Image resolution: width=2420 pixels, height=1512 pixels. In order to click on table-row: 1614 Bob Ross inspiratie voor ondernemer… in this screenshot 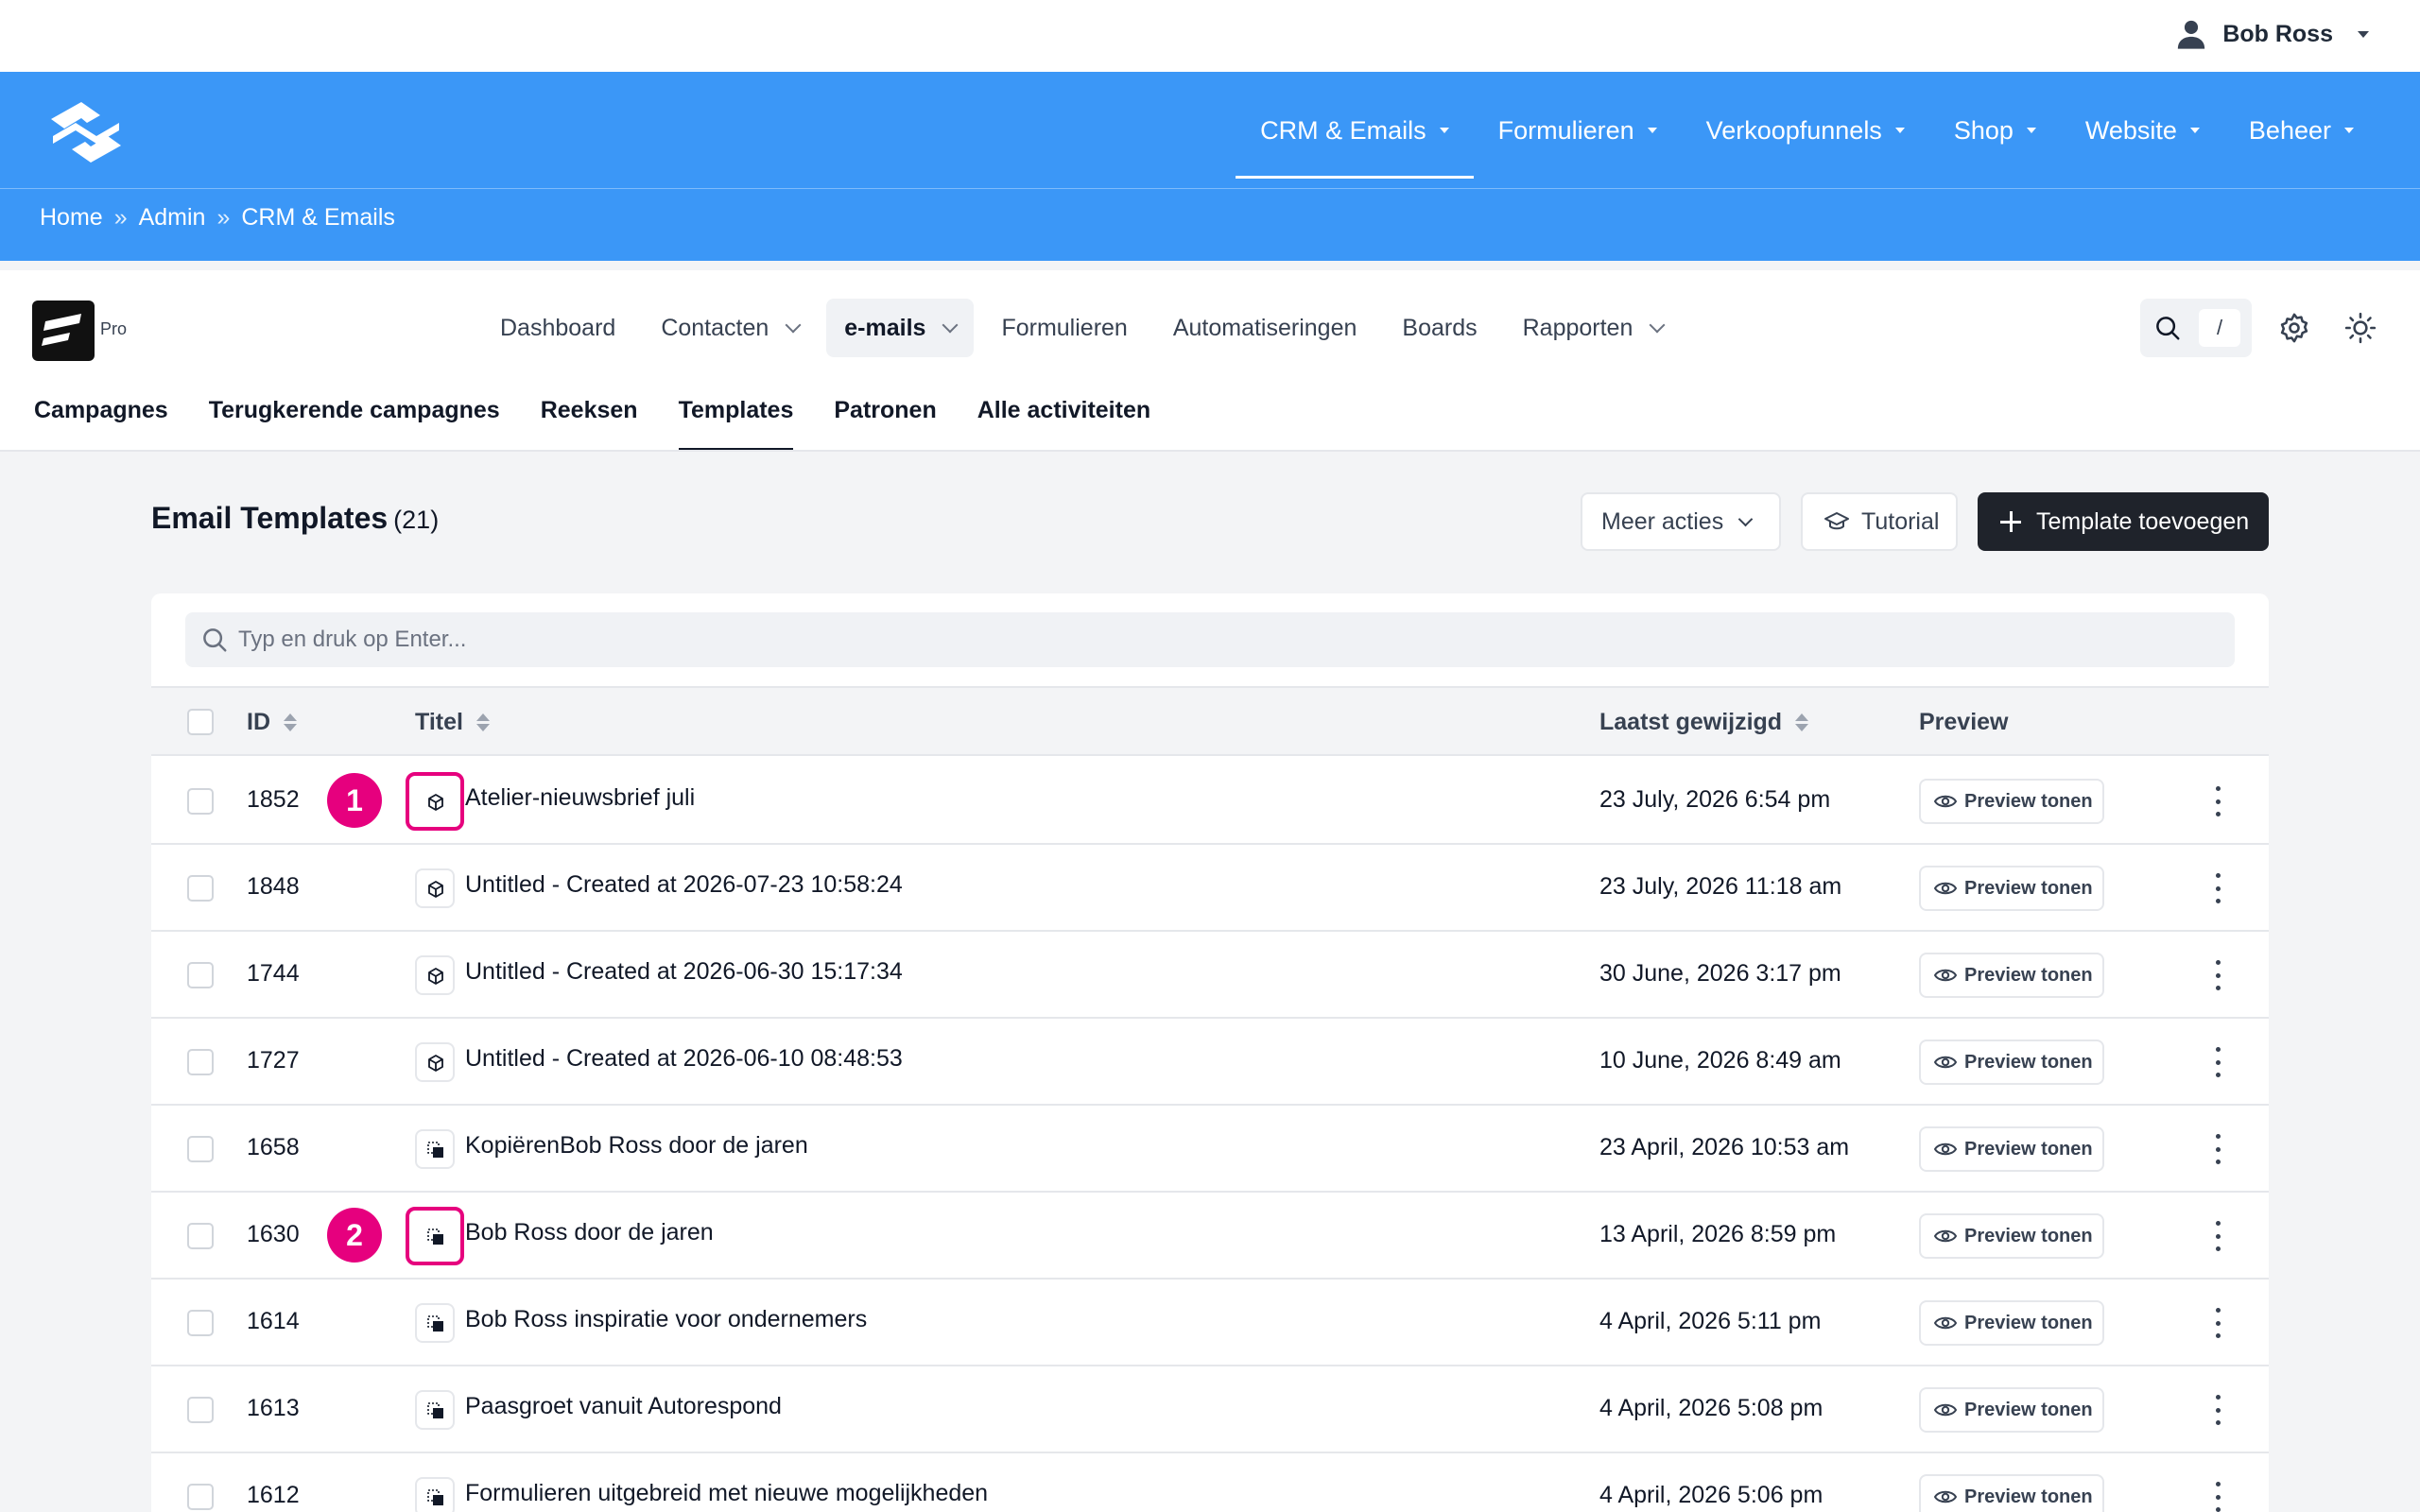, I will do `click(1210, 1323)`.